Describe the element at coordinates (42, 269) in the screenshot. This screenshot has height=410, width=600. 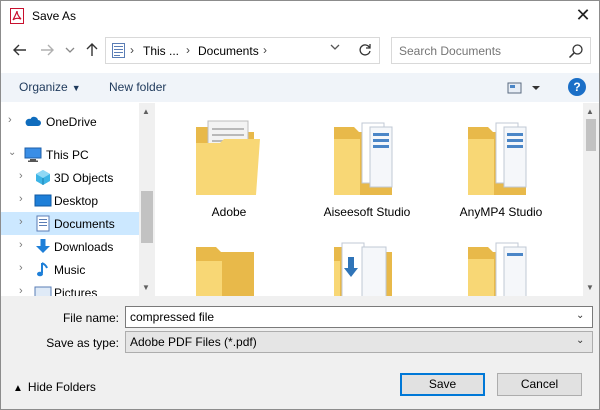
I see `music-icon` at that location.